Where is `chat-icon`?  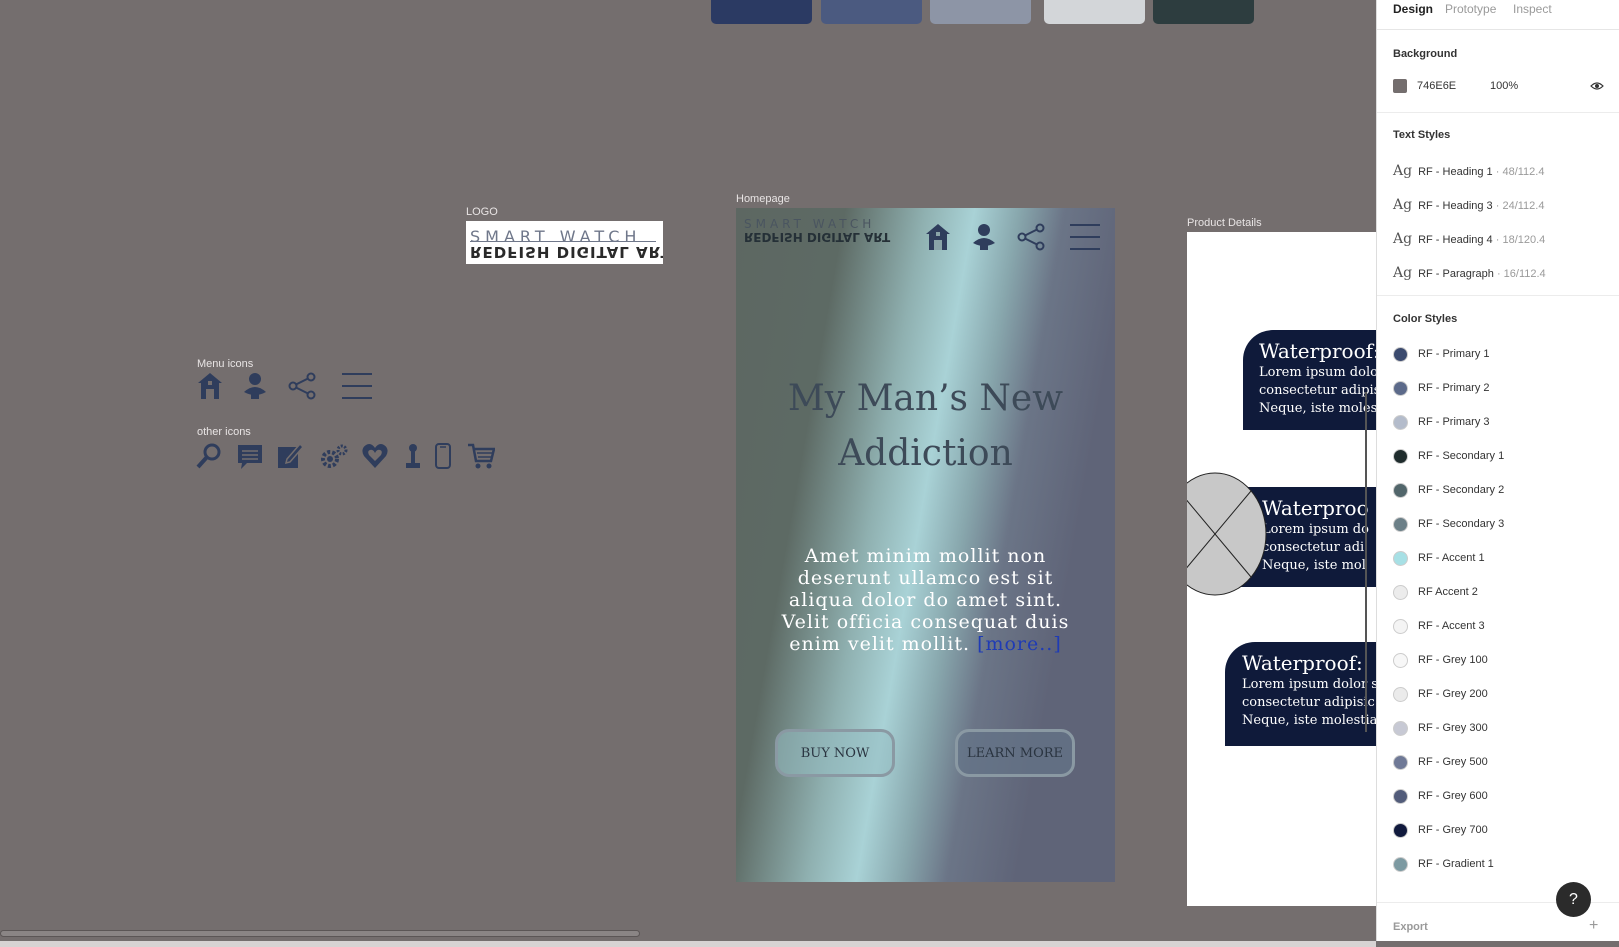 chat-icon is located at coordinates (250, 456).